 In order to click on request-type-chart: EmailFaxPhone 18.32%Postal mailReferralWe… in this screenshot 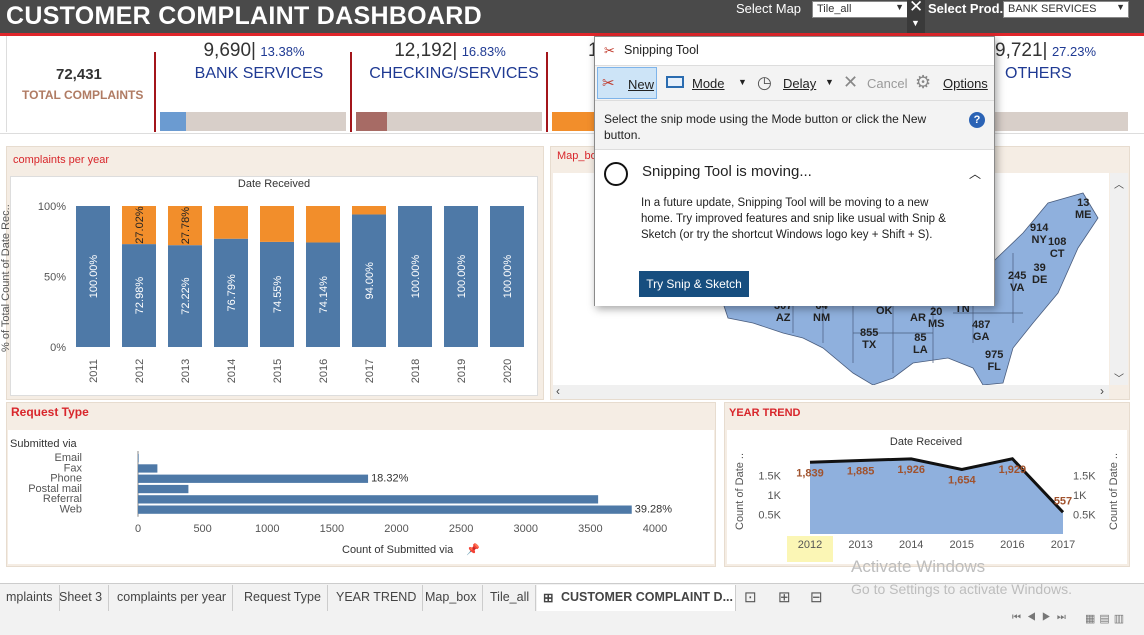, I will do `click(350, 493)`.